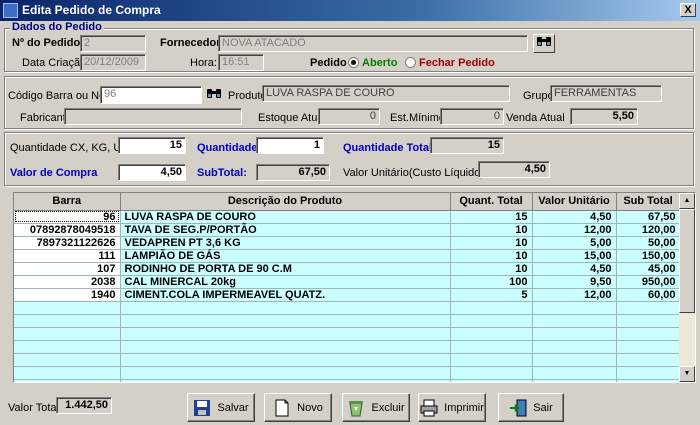 The image size is (700, 425). I want to click on data-criacao-field: 20/12/2009, so click(113, 62).